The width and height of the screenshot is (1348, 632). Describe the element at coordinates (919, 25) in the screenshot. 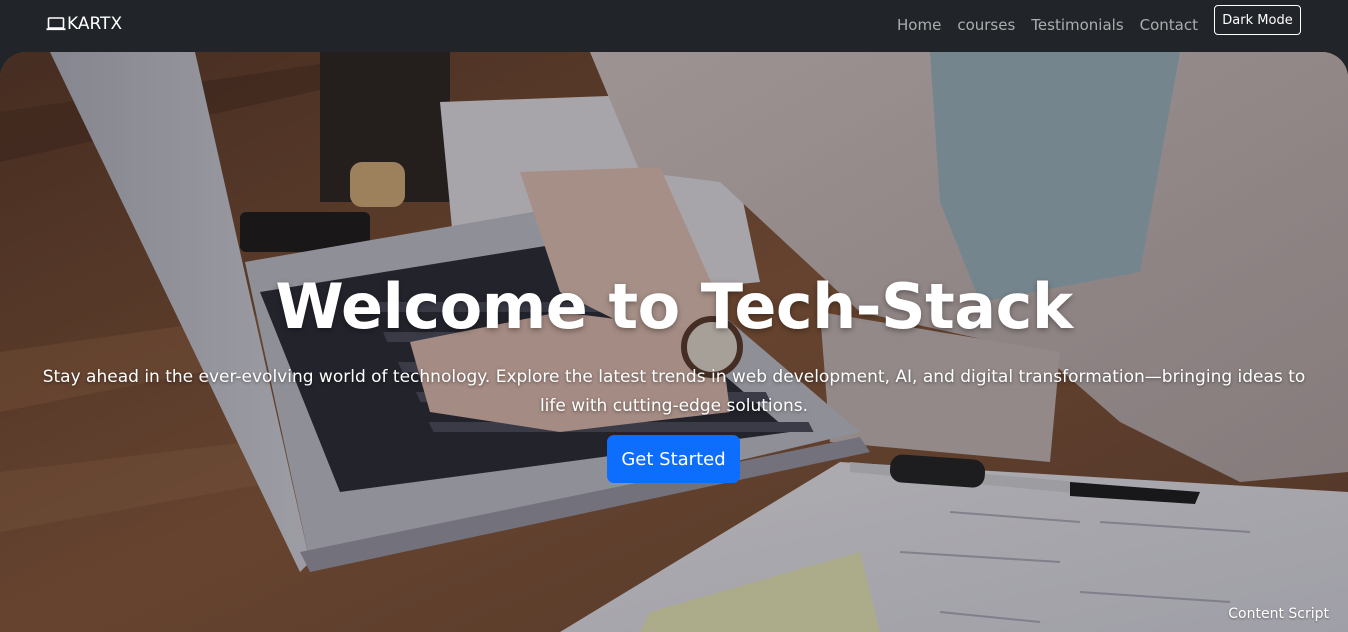

I see `nav-link-home: Home` at that location.